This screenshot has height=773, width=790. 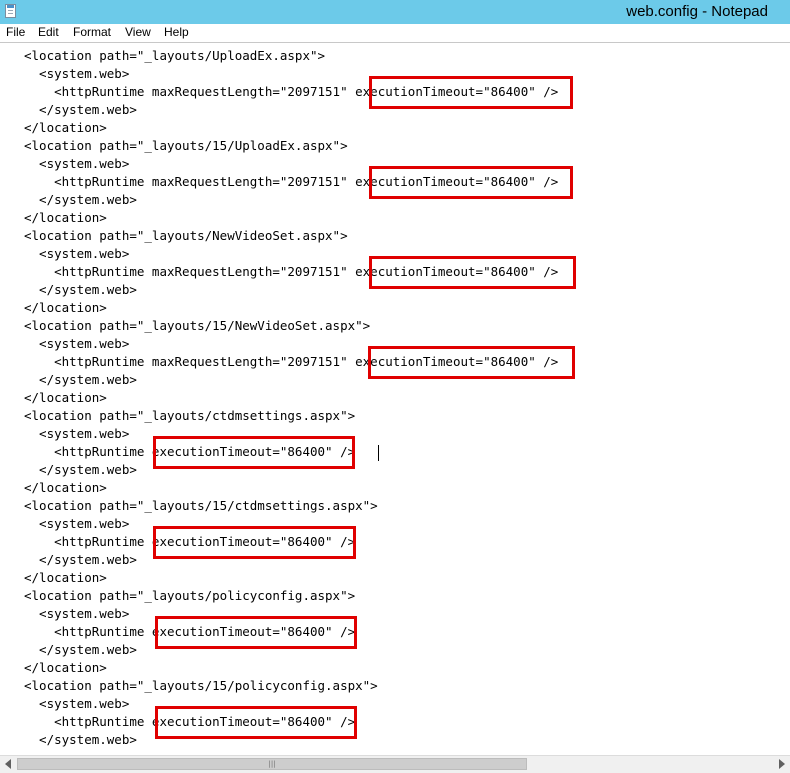 I want to click on title-bar: web.config - Notepad, so click(x=395, y=12).